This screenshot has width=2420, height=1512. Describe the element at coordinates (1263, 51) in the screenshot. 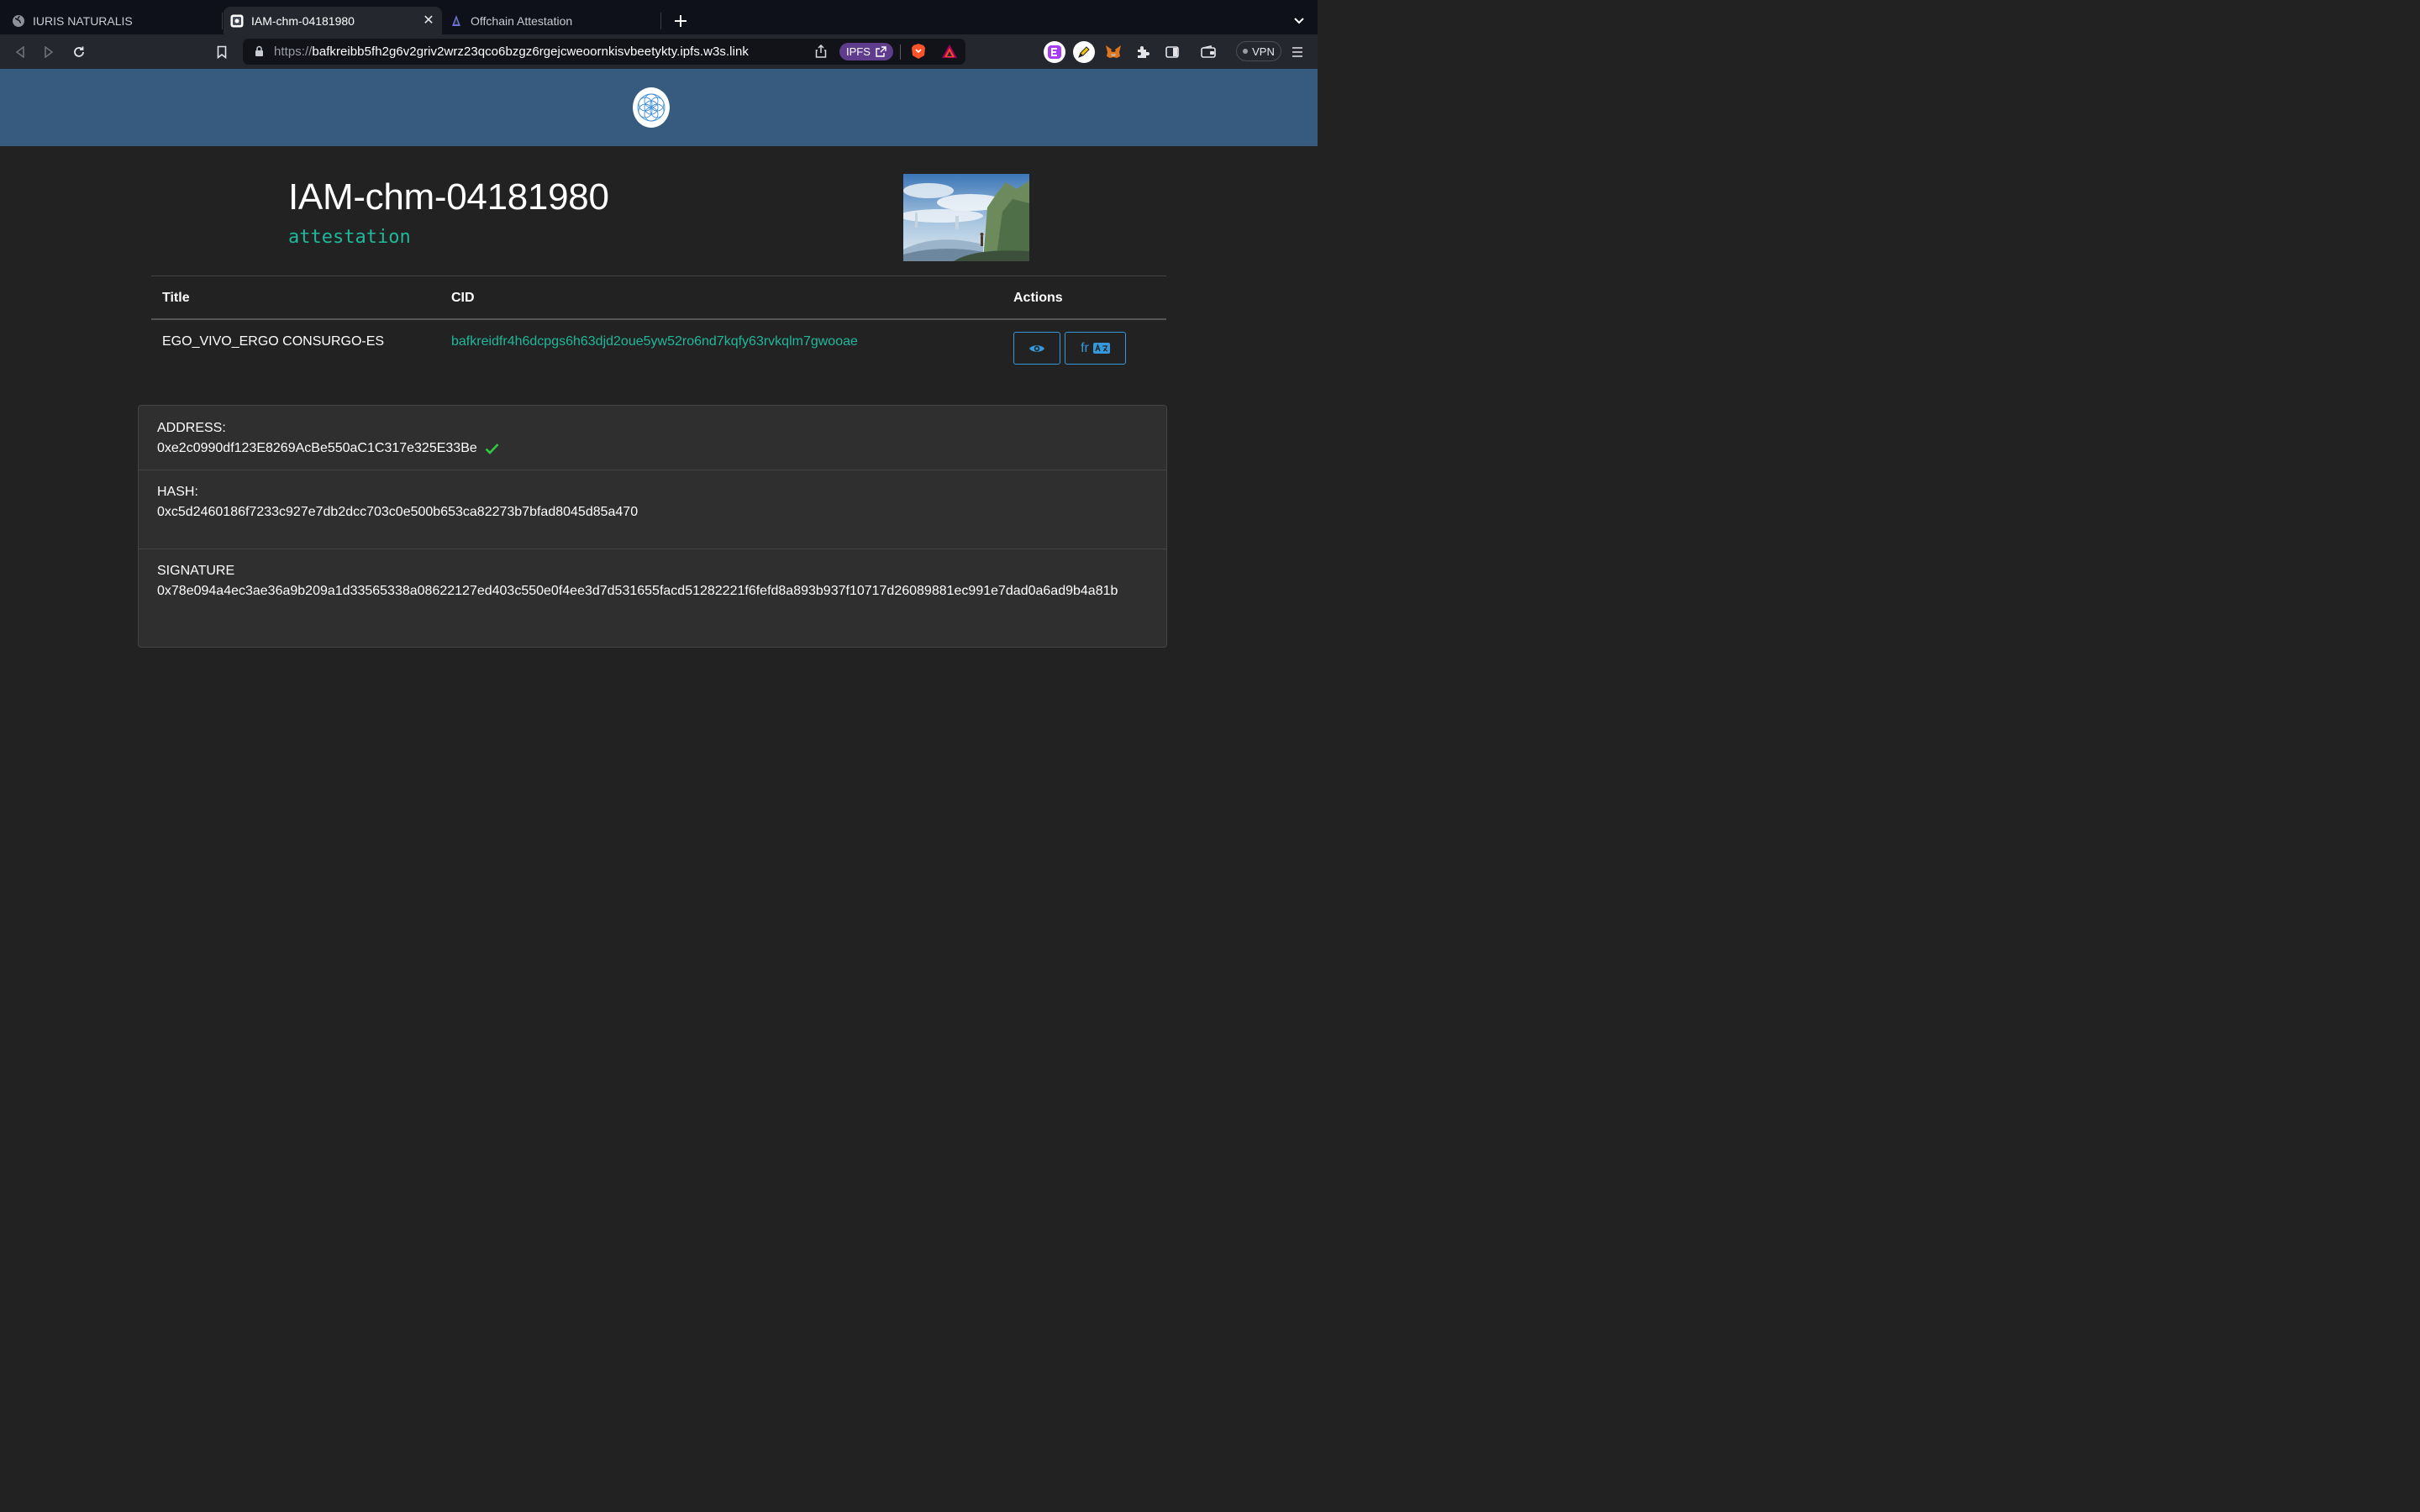

I see `vpn-label: VPN` at that location.